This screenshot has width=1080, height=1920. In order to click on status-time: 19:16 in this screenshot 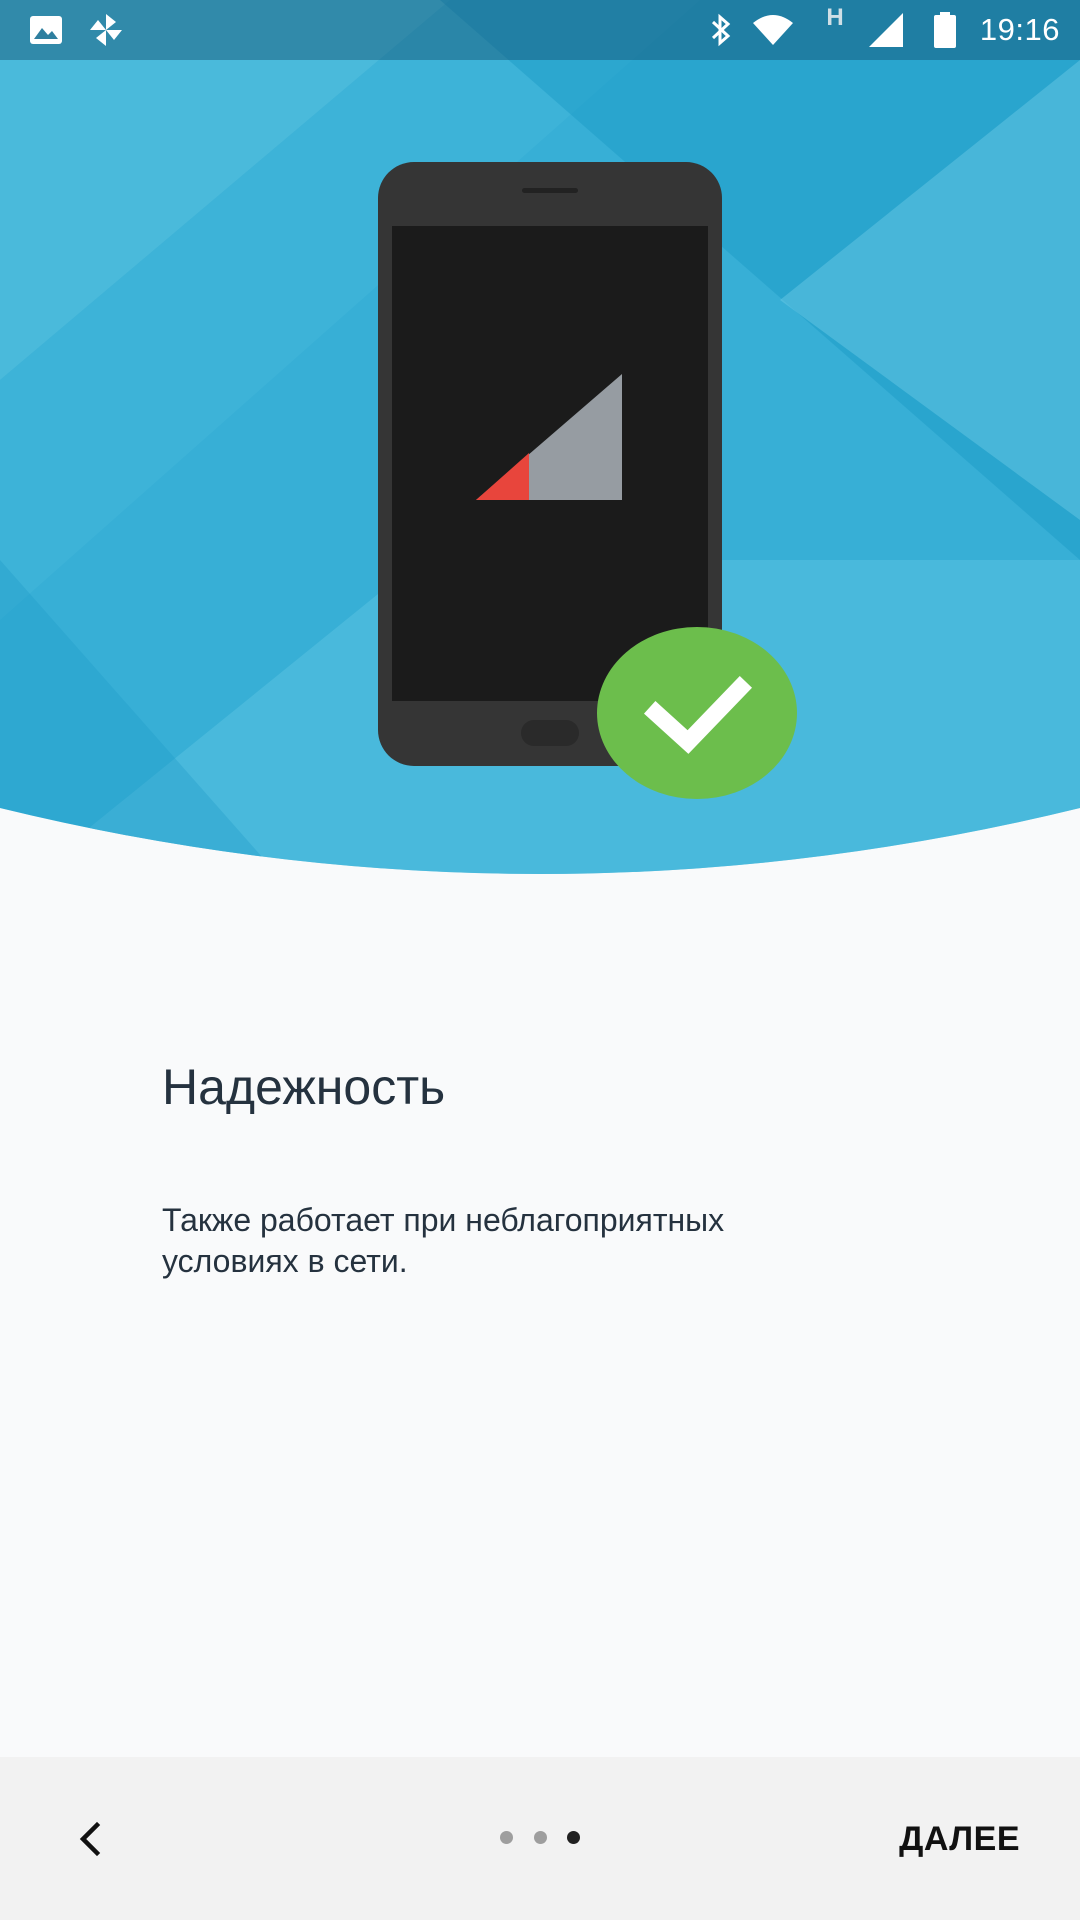, I will do `click(1019, 29)`.